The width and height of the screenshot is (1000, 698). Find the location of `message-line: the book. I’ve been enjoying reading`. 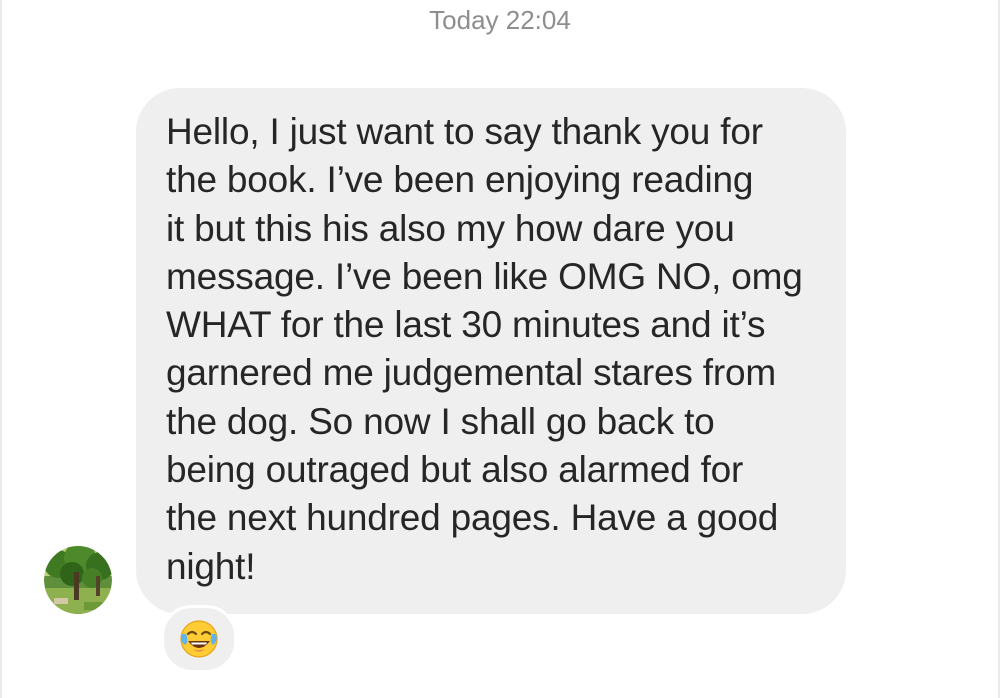

message-line: the book. I’ve been enjoying reading is located at coordinates (460, 180).